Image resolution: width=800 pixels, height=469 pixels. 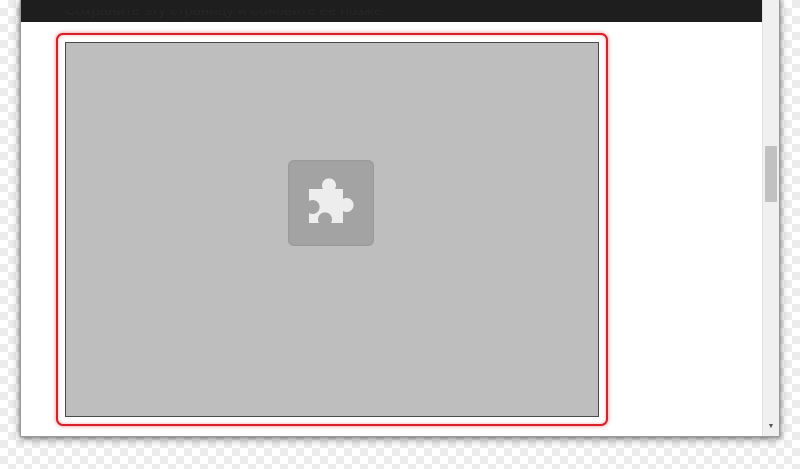 I want to click on scroll-down-arrow-icon: ▼, so click(x=771, y=427).